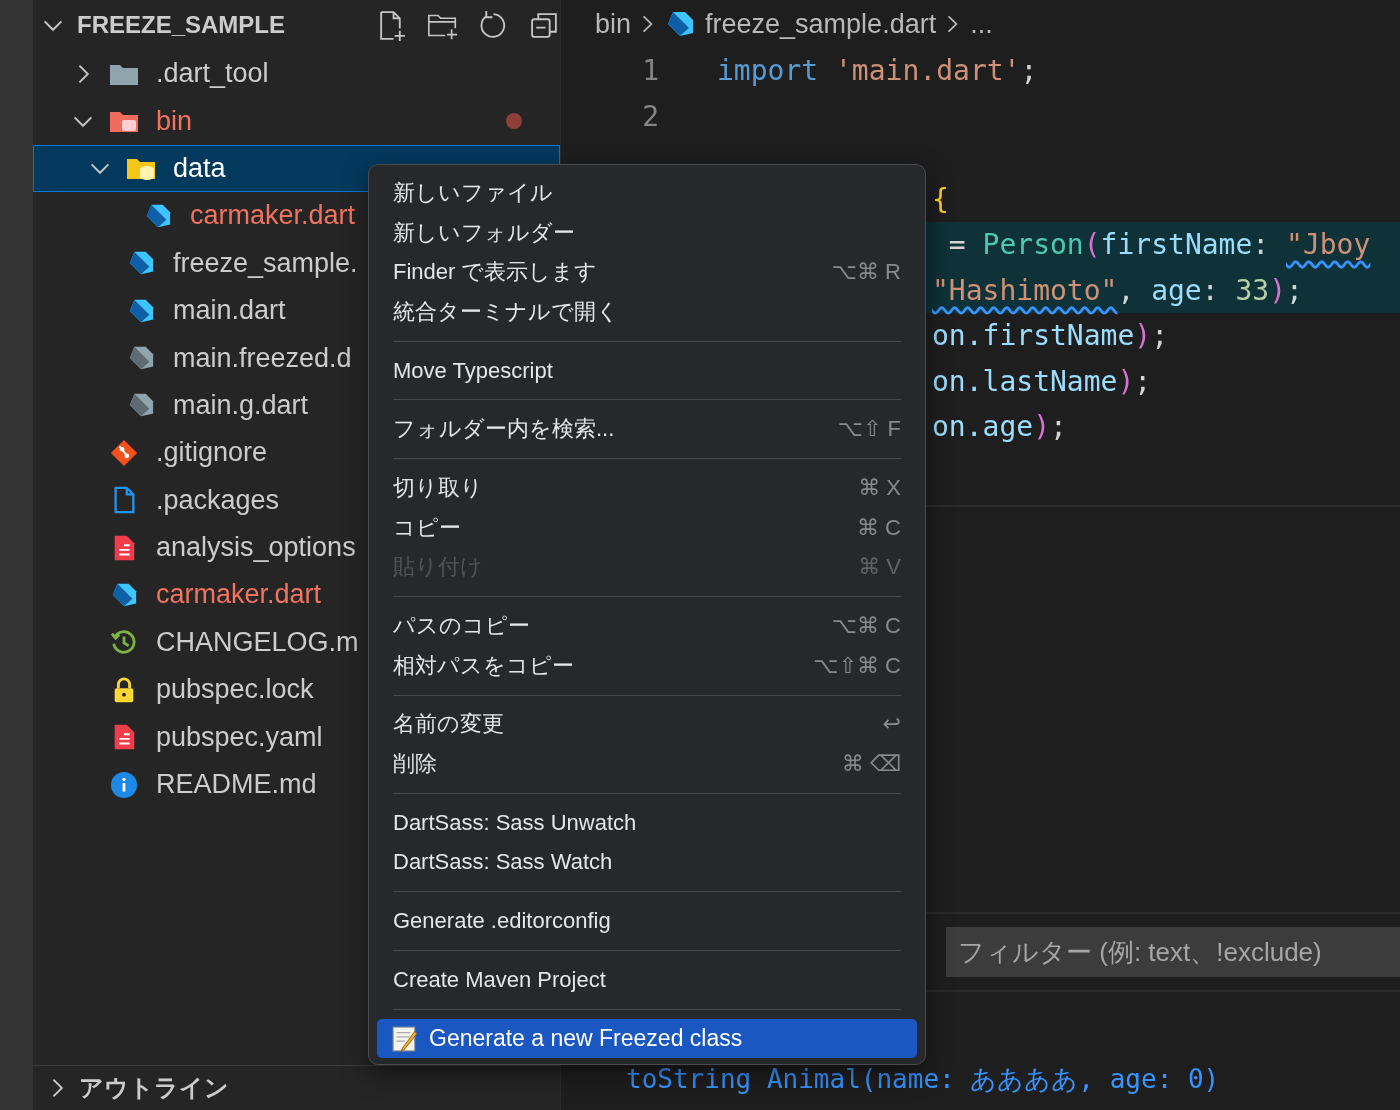 The image size is (1400, 1110). What do you see at coordinates (647, 370) in the screenshot?
I see `menu-item: Move Typescript` at bounding box center [647, 370].